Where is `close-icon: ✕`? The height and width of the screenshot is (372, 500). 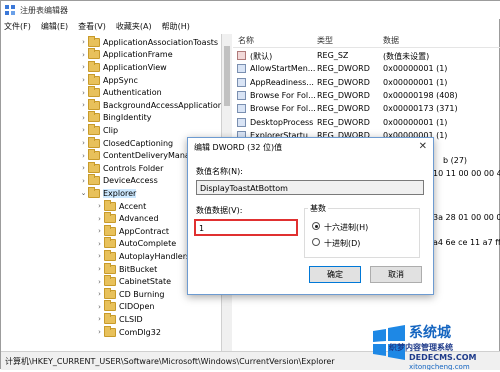
close-icon: ✕ is located at coordinates (423, 146).